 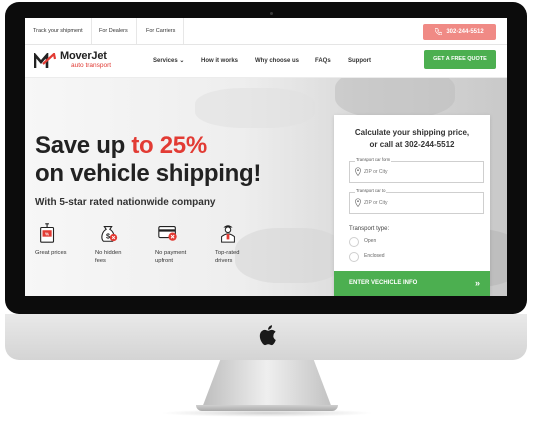 What do you see at coordinates (51, 253) in the screenshot?
I see `feature-label: Great prices` at bounding box center [51, 253].